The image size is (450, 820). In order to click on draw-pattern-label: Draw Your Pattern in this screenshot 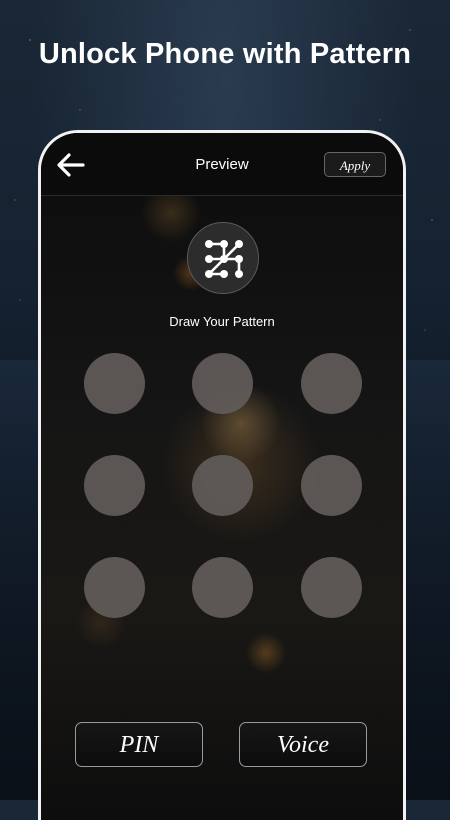, I will do `click(222, 321)`.